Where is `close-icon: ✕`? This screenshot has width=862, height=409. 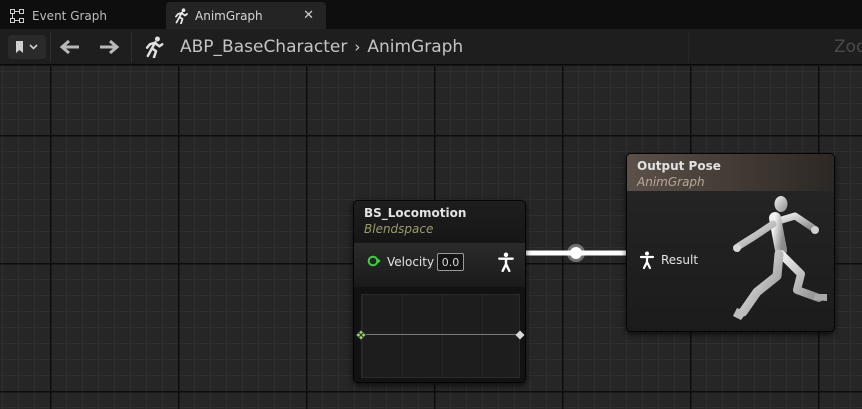 close-icon: ✕ is located at coordinates (308, 15).